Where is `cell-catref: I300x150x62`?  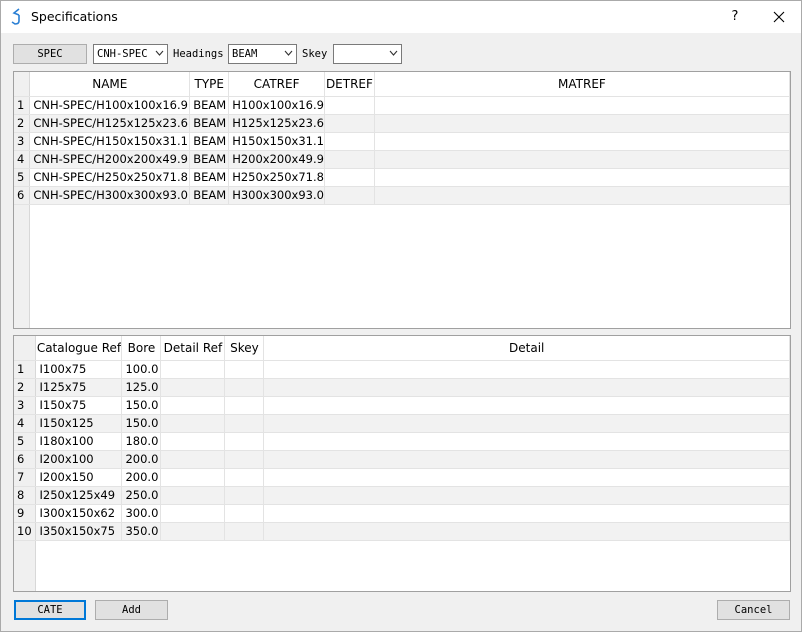
cell-catref: I300x150x62 is located at coordinates (79, 513).